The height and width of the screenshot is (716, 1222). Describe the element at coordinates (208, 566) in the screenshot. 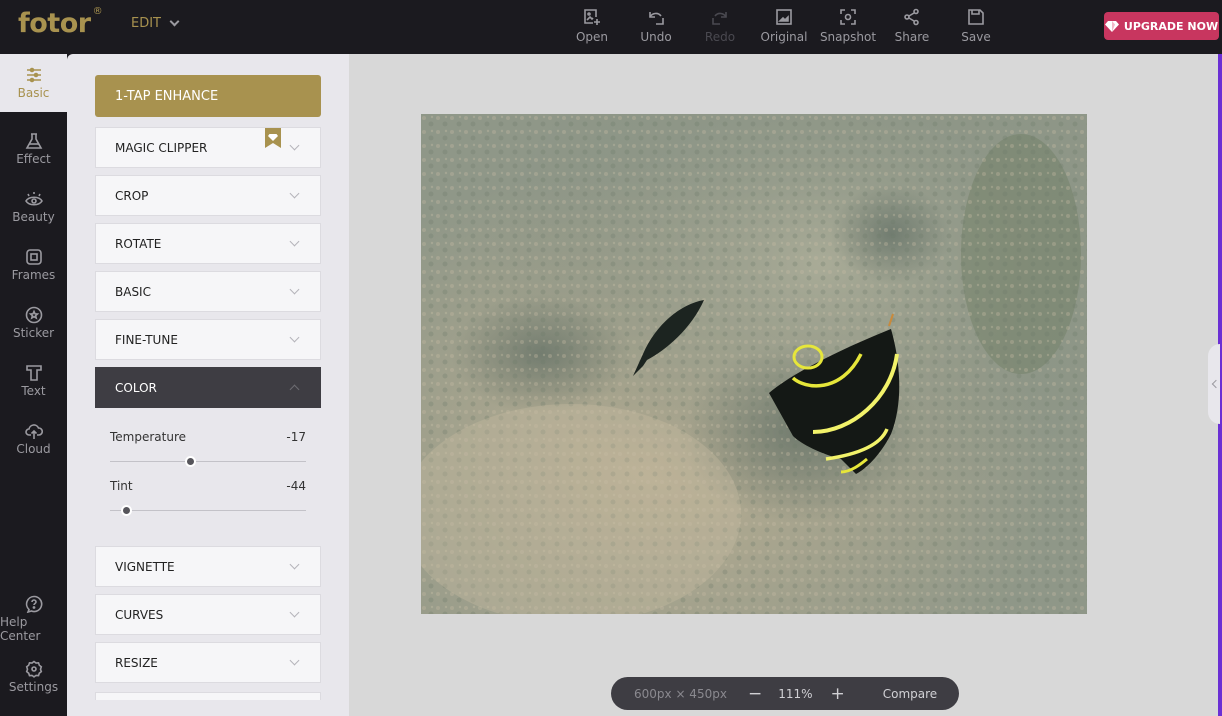

I see `section-vignette: VIGNETTE` at that location.